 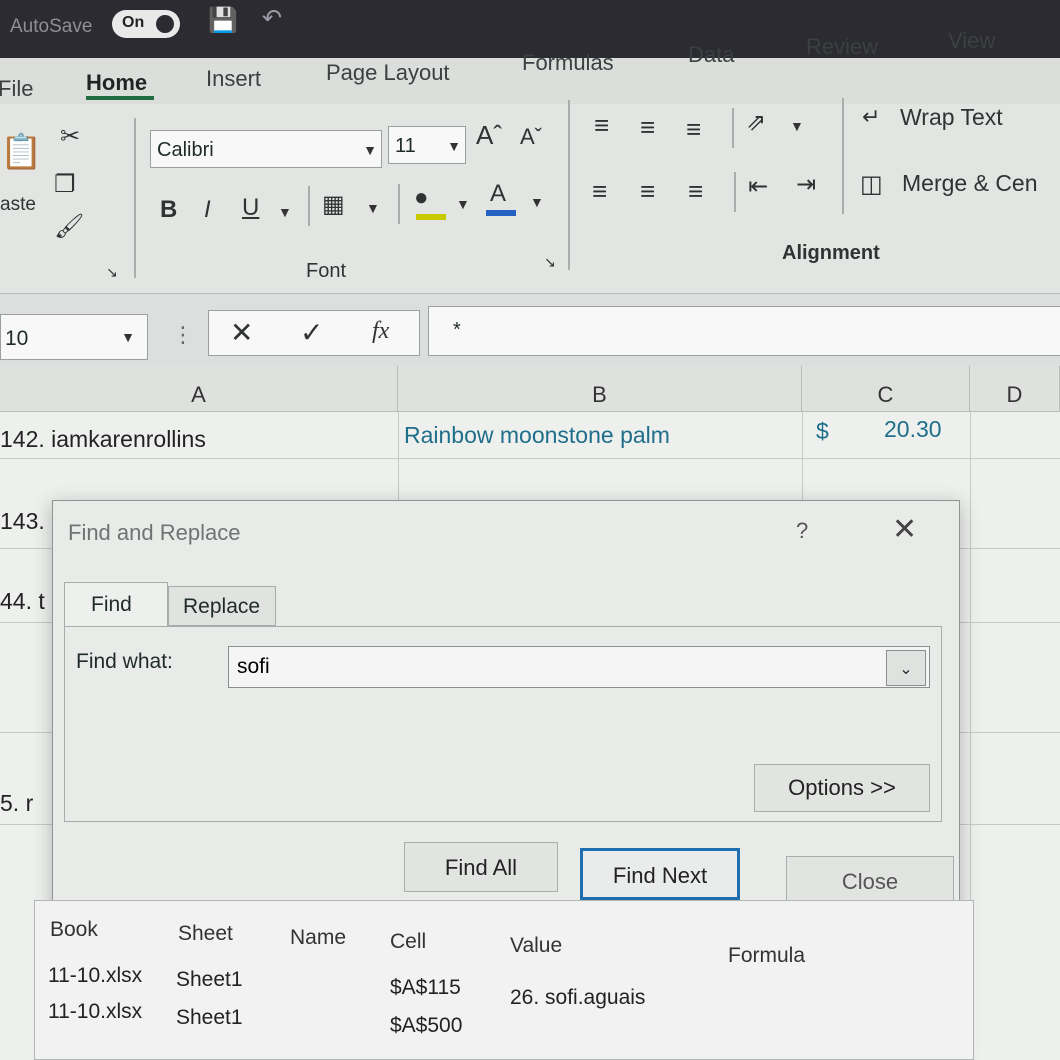 I want to click on tab-review: Review, so click(x=842, y=47).